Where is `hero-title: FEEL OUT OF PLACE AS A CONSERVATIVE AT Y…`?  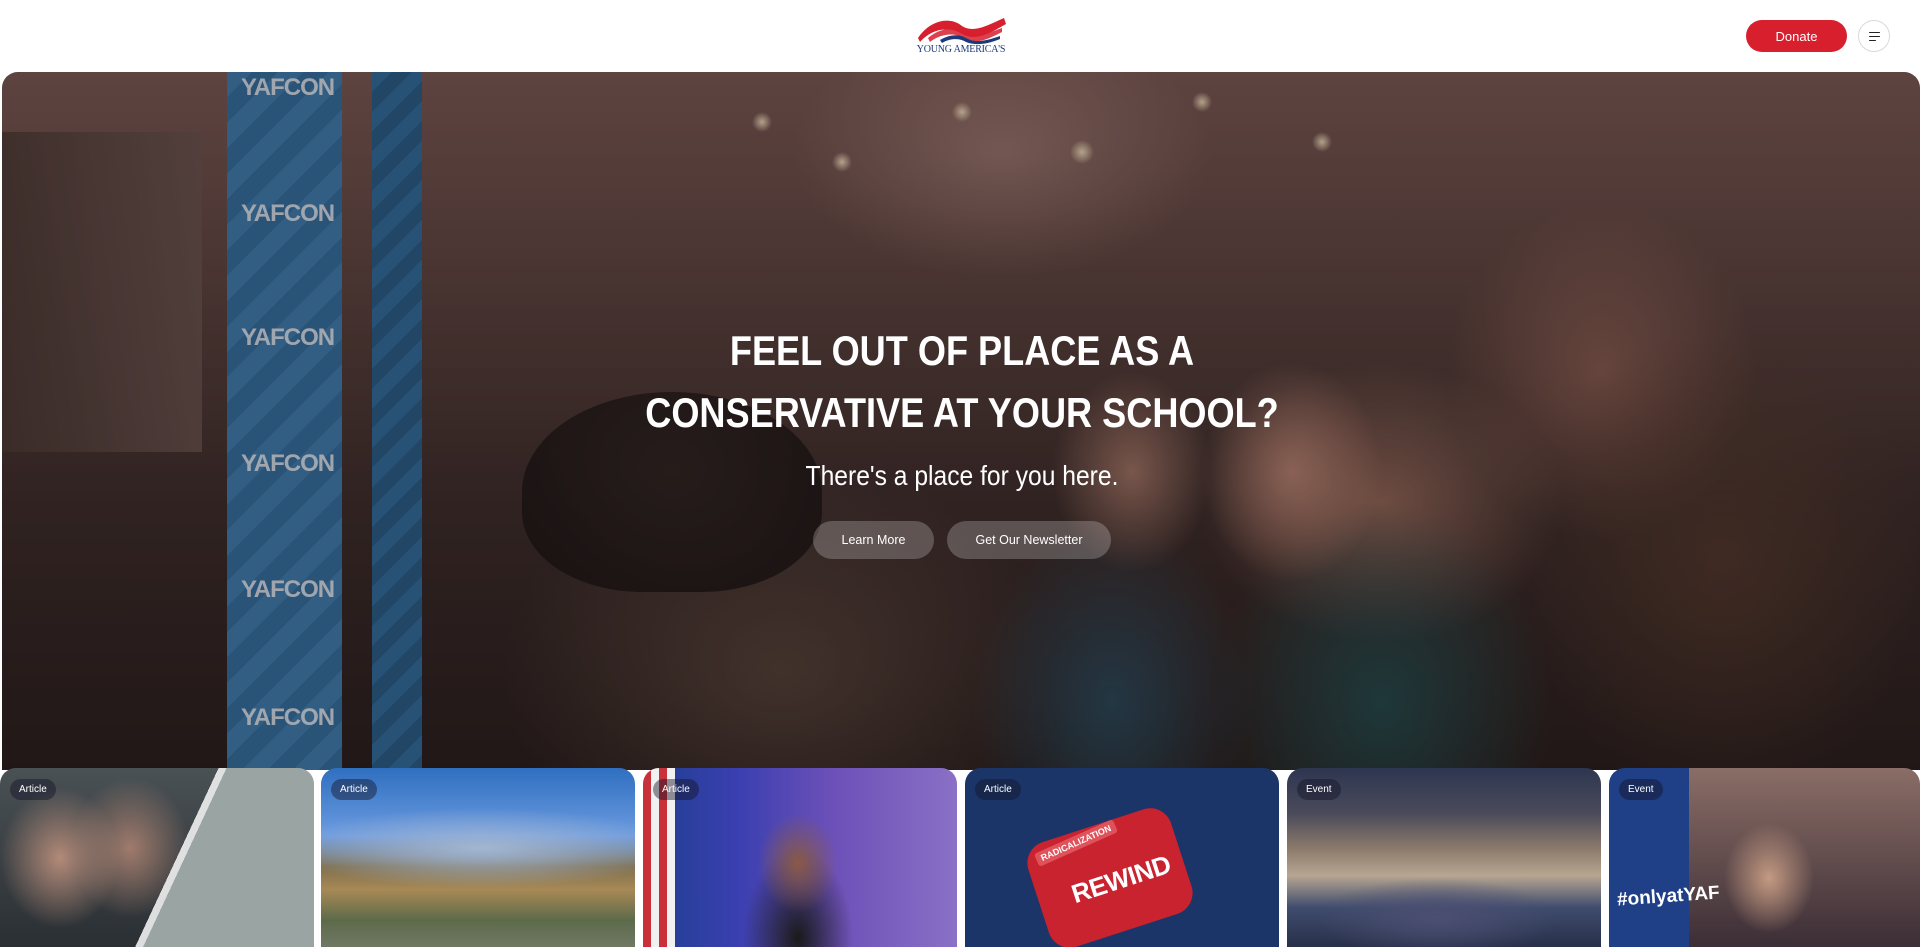
hero-title: FEEL OUT OF PLACE AS A CONSERVATIVE AT Y… is located at coordinates (962, 382).